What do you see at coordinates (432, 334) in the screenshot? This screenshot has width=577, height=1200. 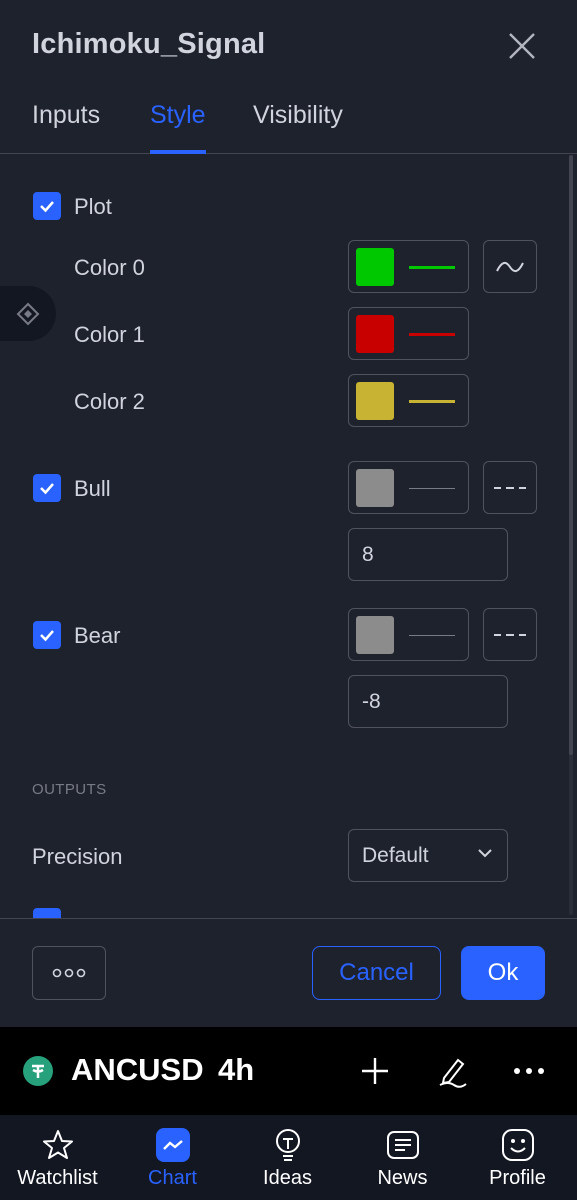 I see `color-1-line-preview` at bounding box center [432, 334].